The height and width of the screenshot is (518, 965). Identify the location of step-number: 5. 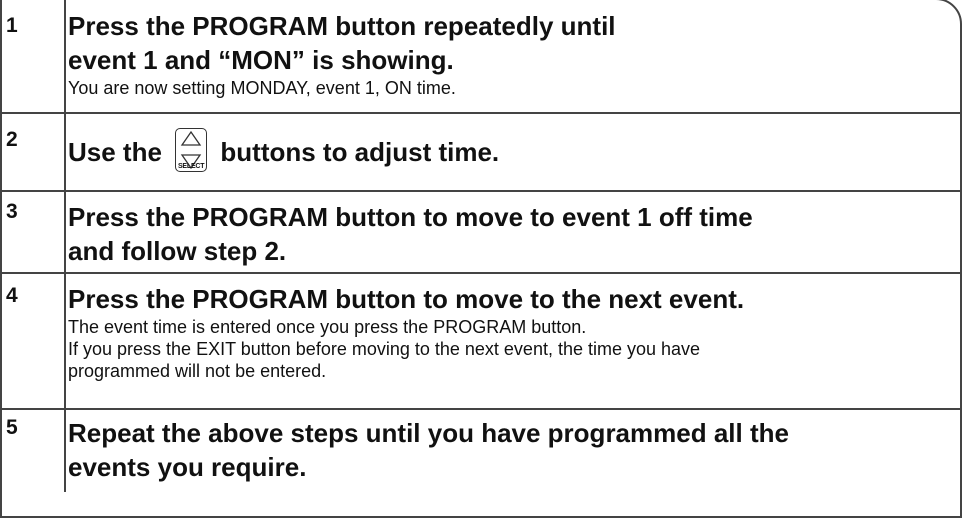
(12, 427).